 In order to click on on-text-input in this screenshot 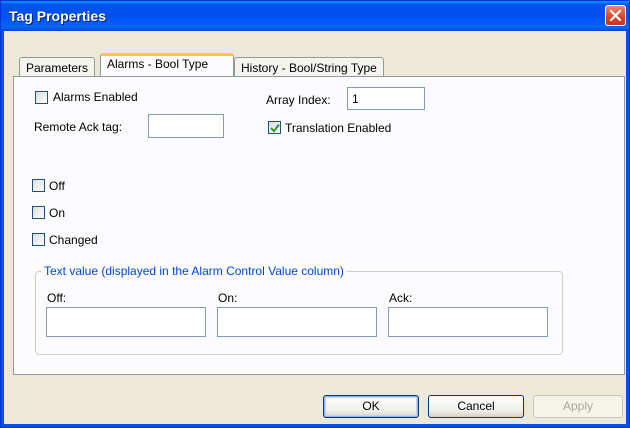, I will do `click(297, 322)`.